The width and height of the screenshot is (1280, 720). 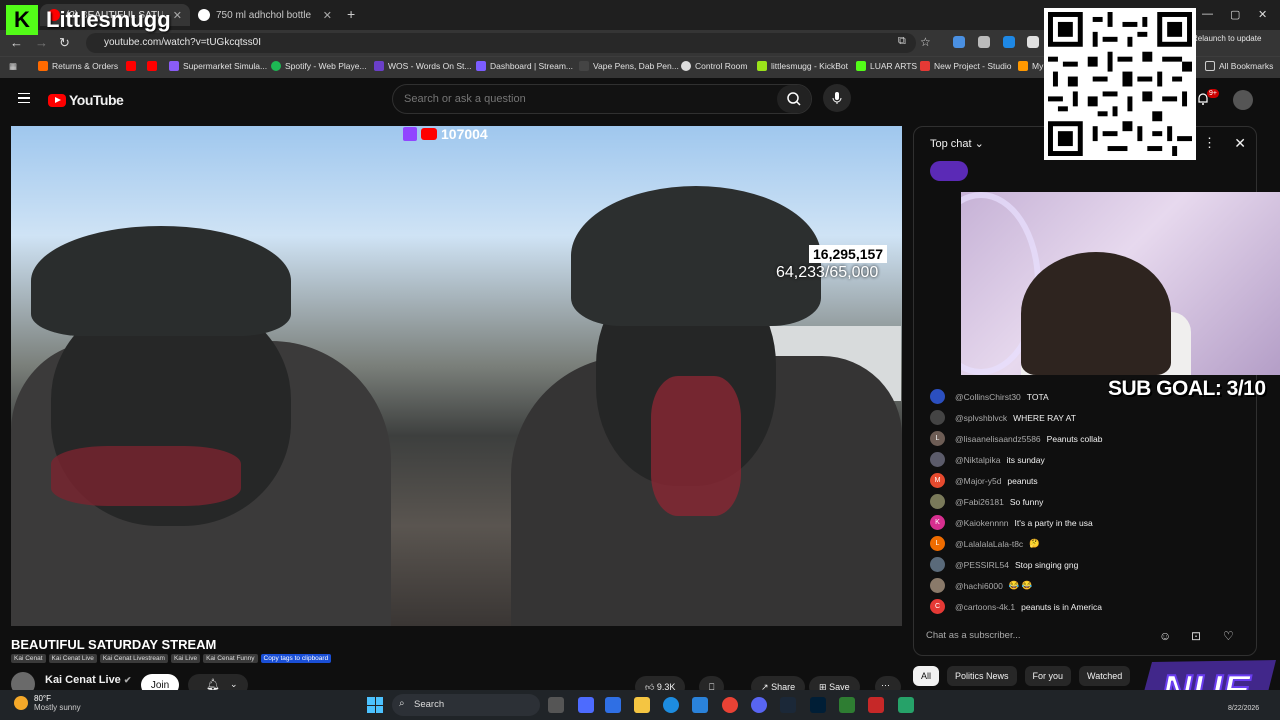 What do you see at coordinates (979, 586) in the screenshot?
I see `chat-username: @hachi6000` at bounding box center [979, 586].